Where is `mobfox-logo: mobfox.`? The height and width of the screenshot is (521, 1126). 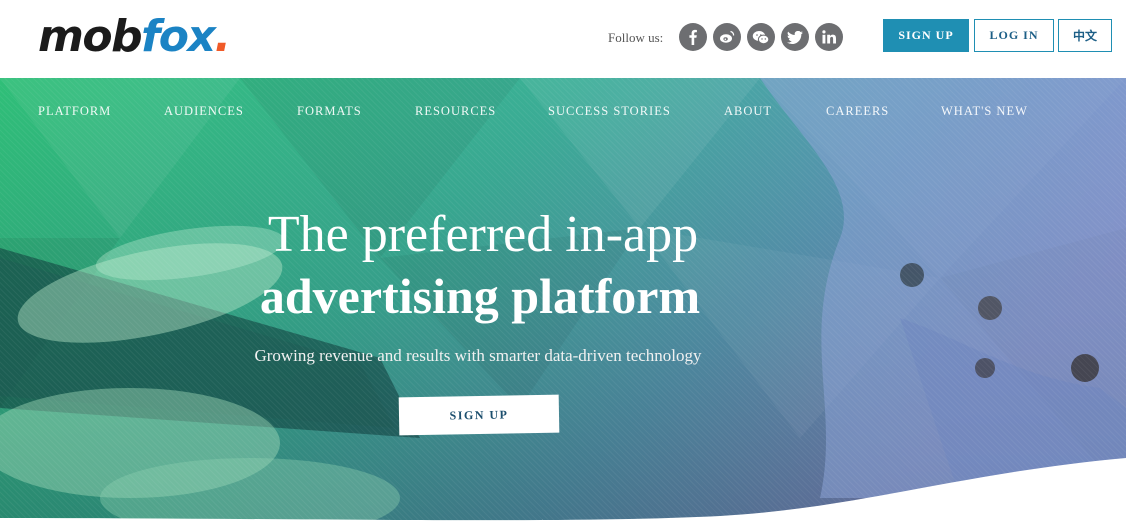 mobfox-logo: mobfox. is located at coordinates (134, 37).